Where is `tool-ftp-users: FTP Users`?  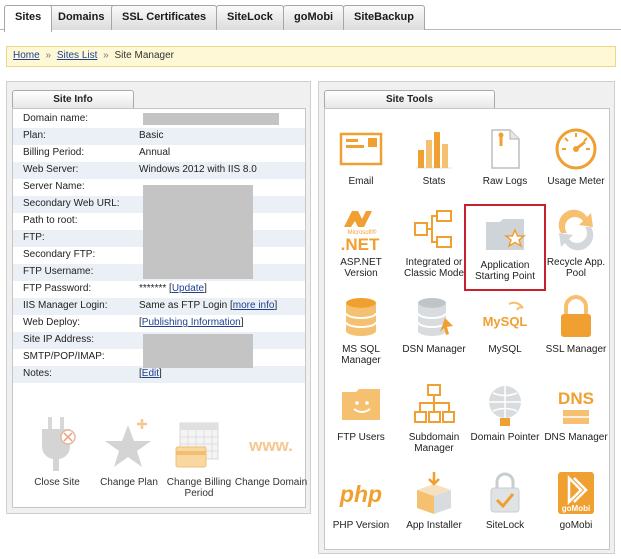 tool-ftp-users: FTP Users is located at coordinates (361, 412).